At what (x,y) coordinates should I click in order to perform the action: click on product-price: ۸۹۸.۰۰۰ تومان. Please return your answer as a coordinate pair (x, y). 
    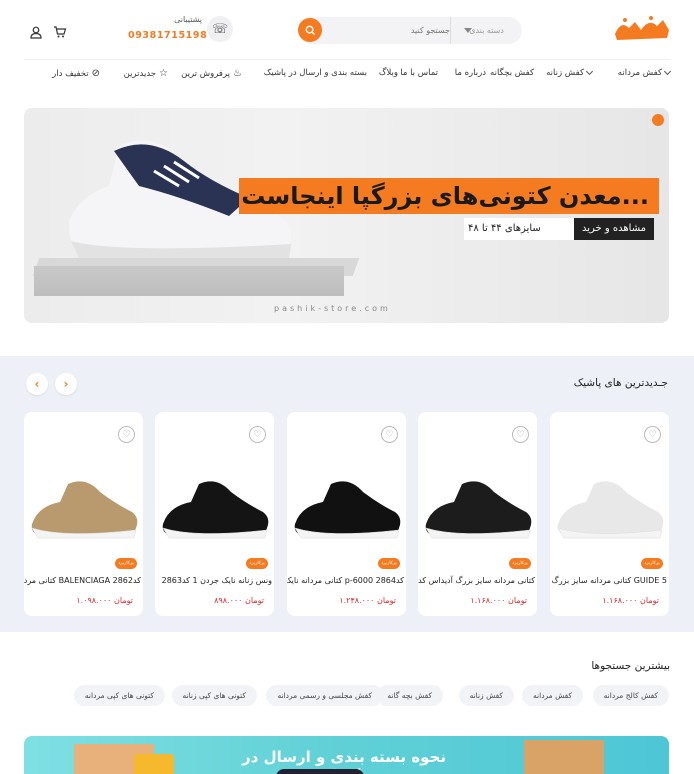
    Looking at the image, I should click on (239, 600).